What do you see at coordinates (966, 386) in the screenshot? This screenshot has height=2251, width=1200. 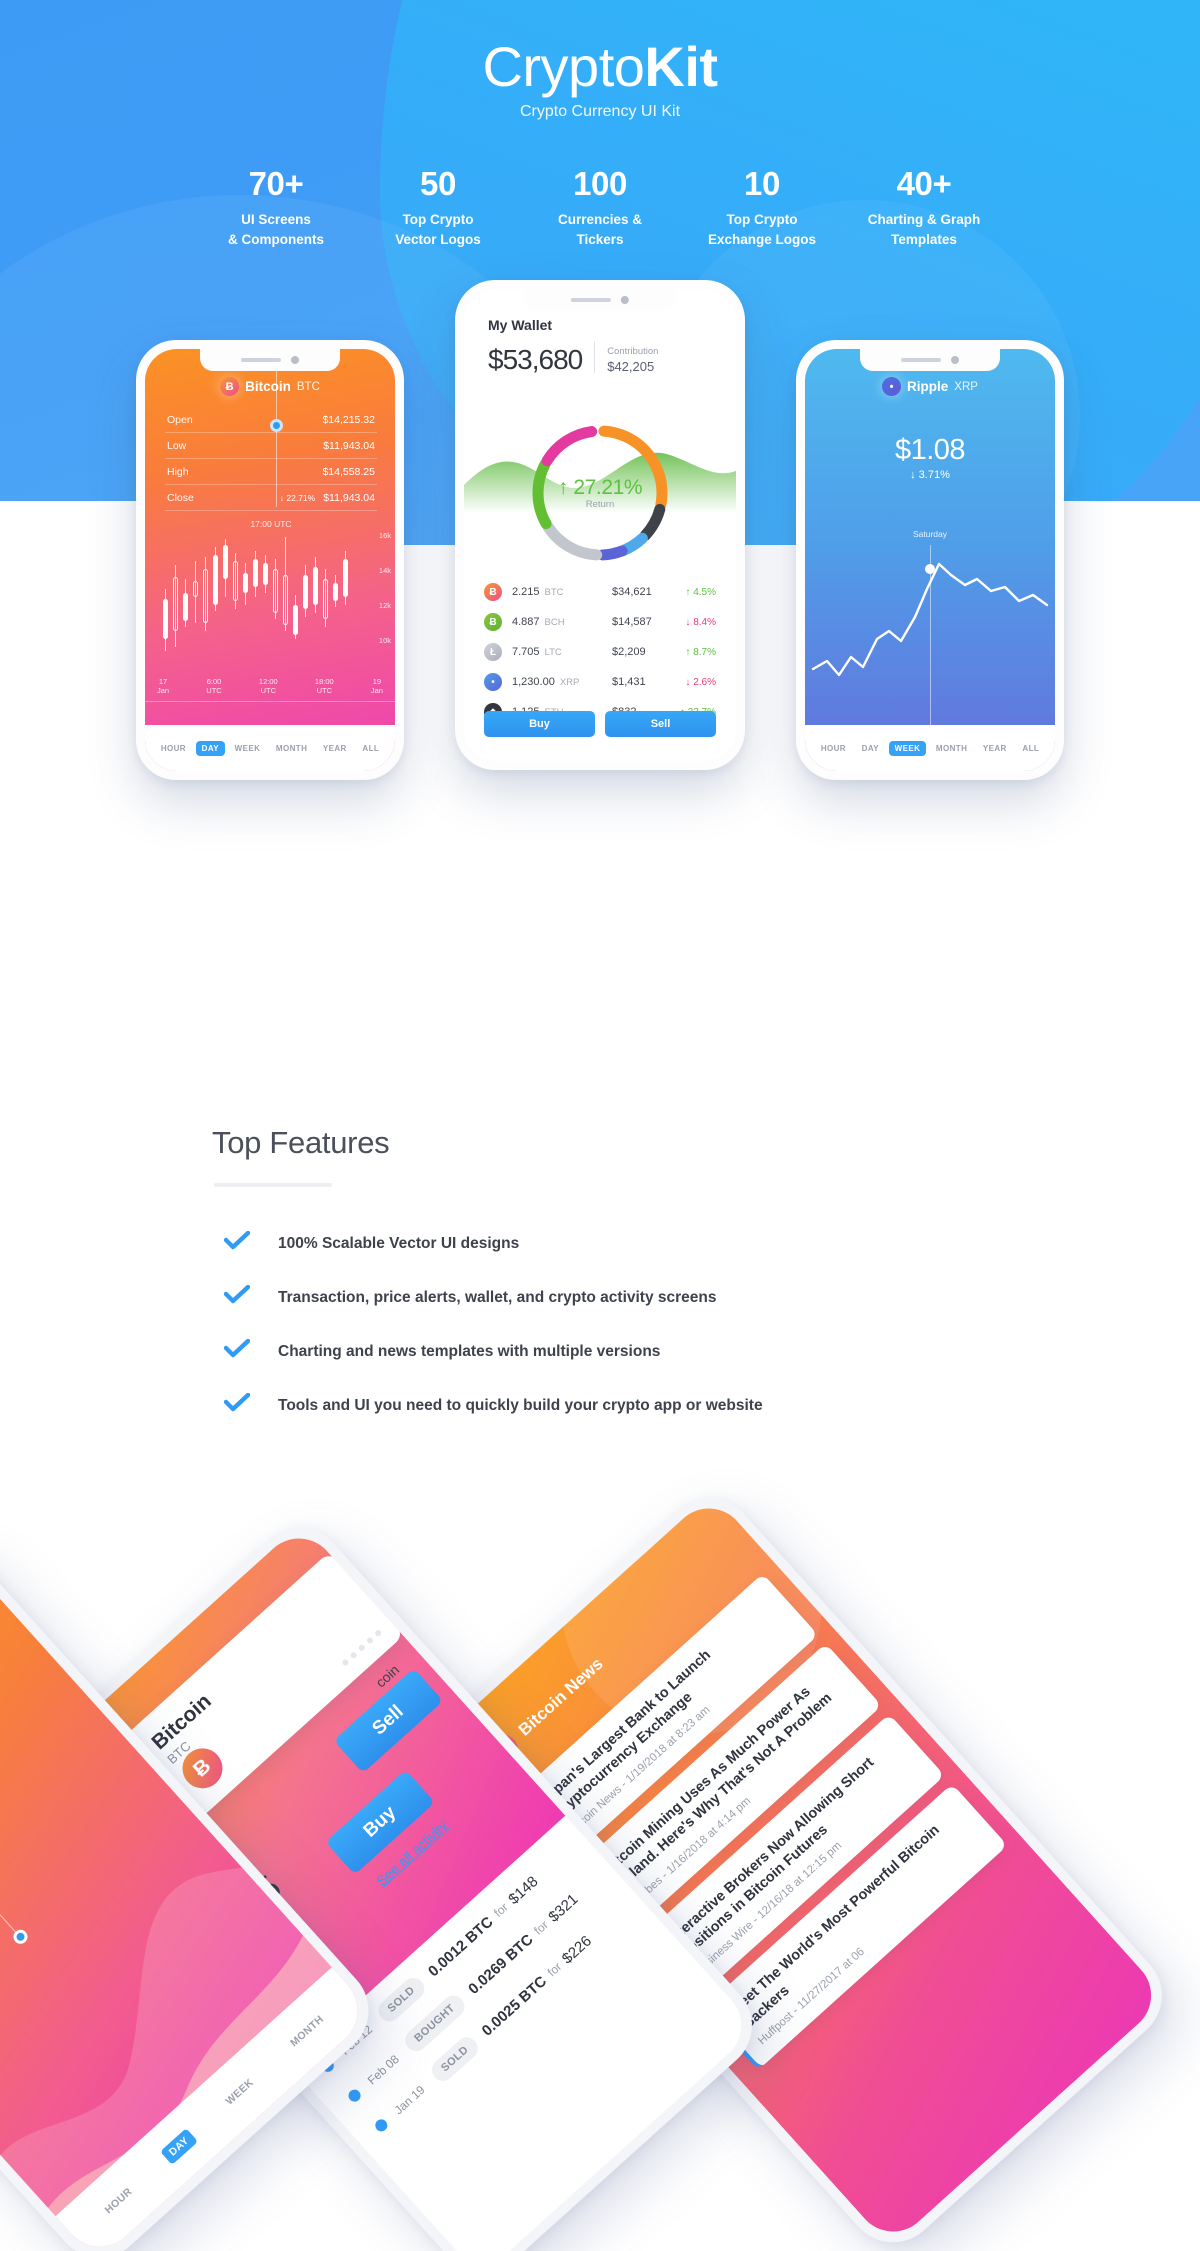 I see `coin-symbol: XRP` at bounding box center [966, 386].